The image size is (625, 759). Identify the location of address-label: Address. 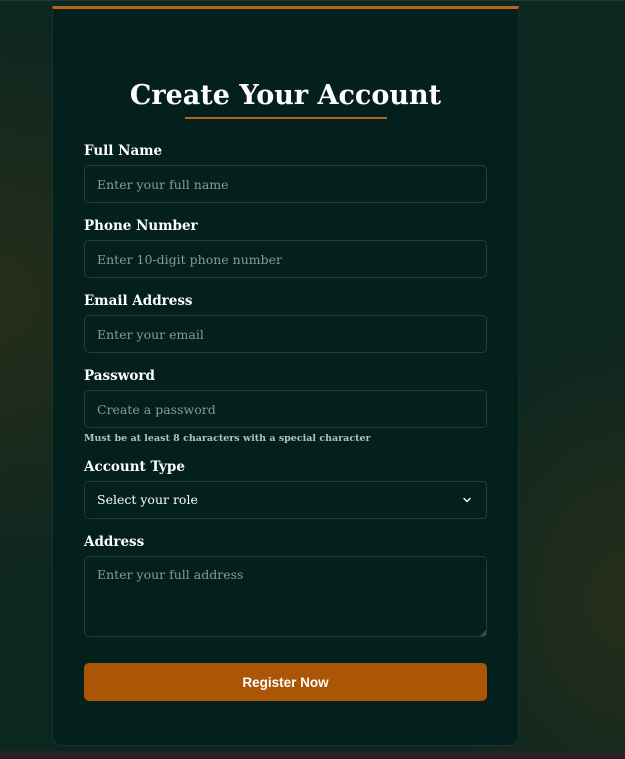
(114, 542).